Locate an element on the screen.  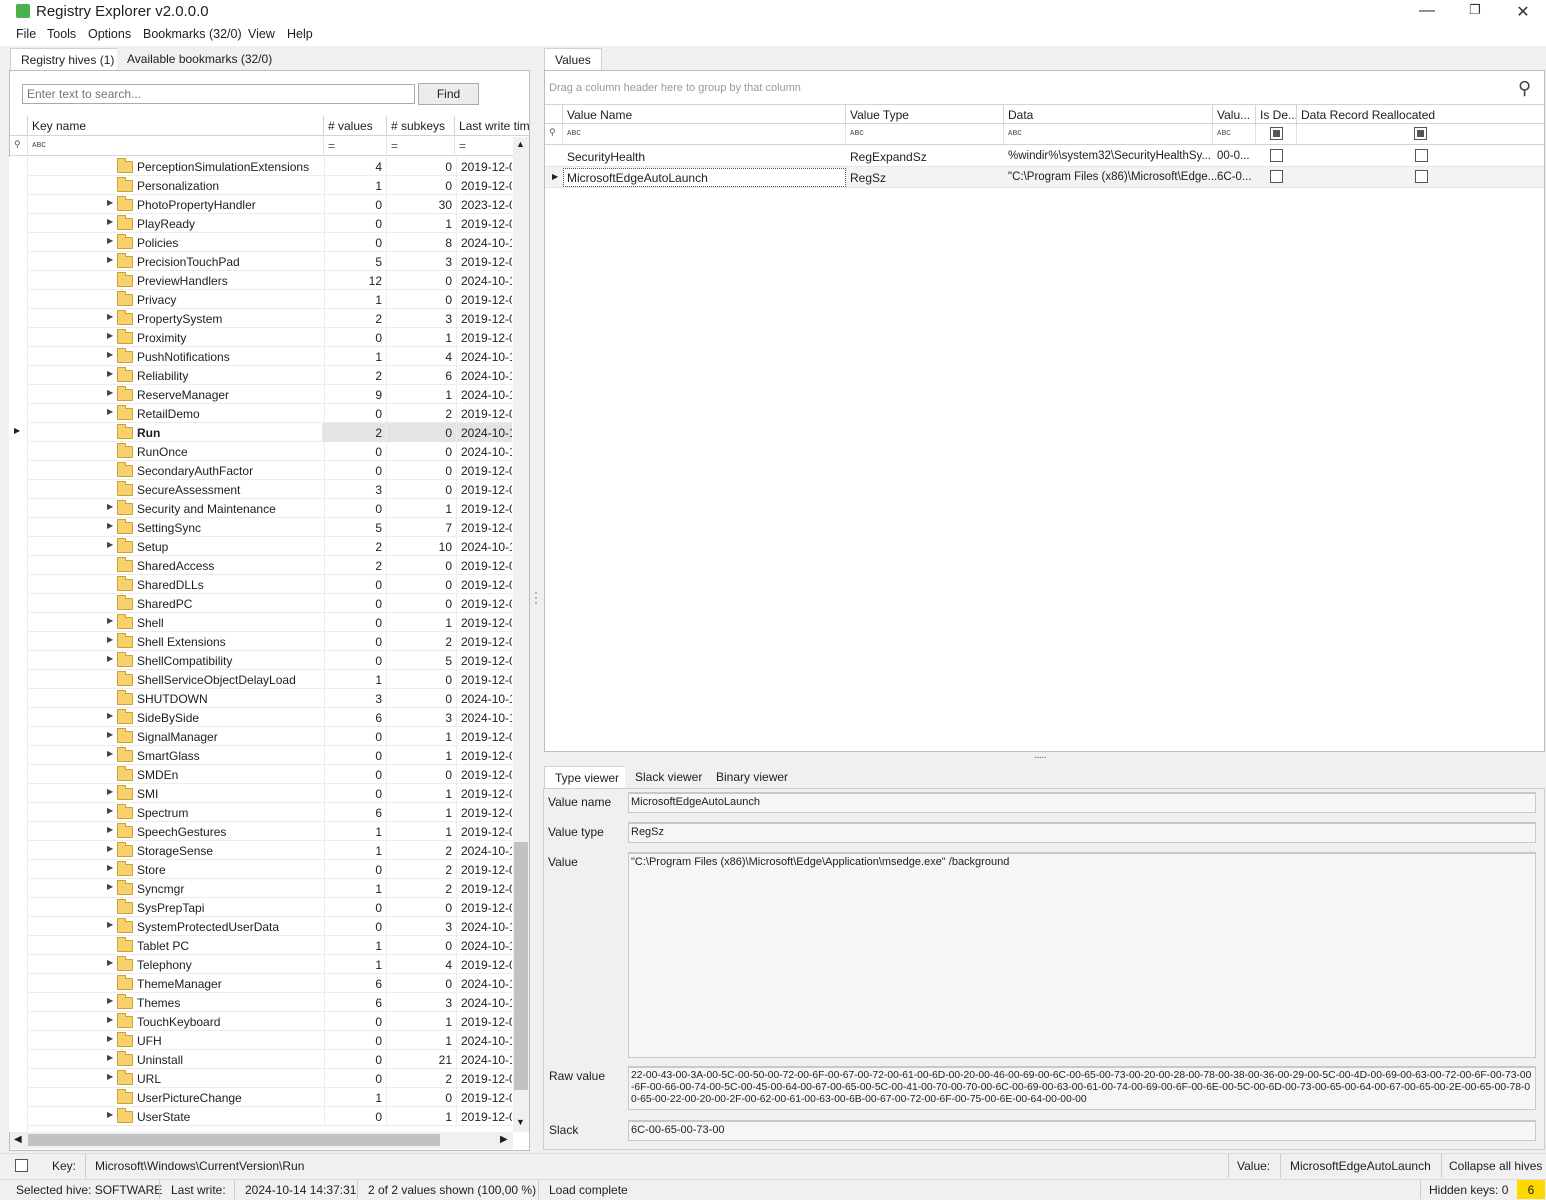
tree-row: UserPictureChange 1 0 2019-12-0 is located at coordinates (261, 1097).